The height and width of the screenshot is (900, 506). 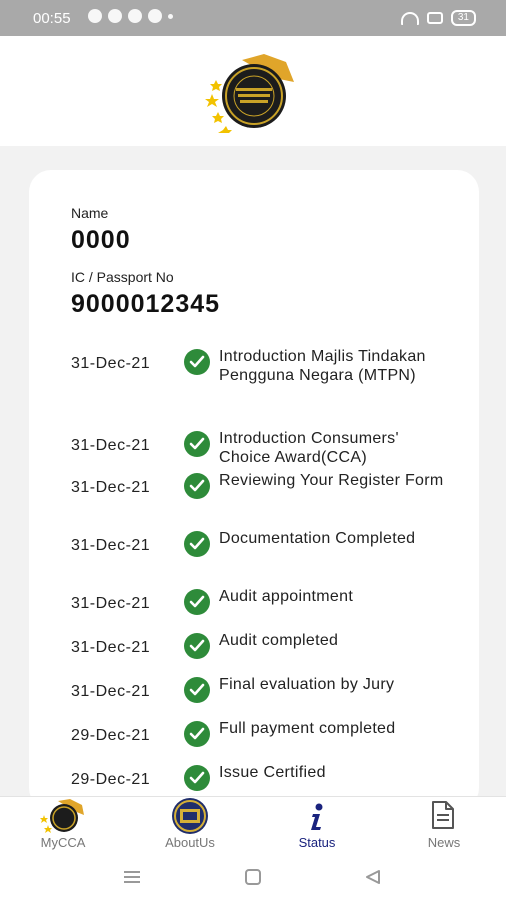 What do you see at coordinates (52, 18) in the screenshot?
I see `status-time: 00:55` at bounding box center [52, 18].